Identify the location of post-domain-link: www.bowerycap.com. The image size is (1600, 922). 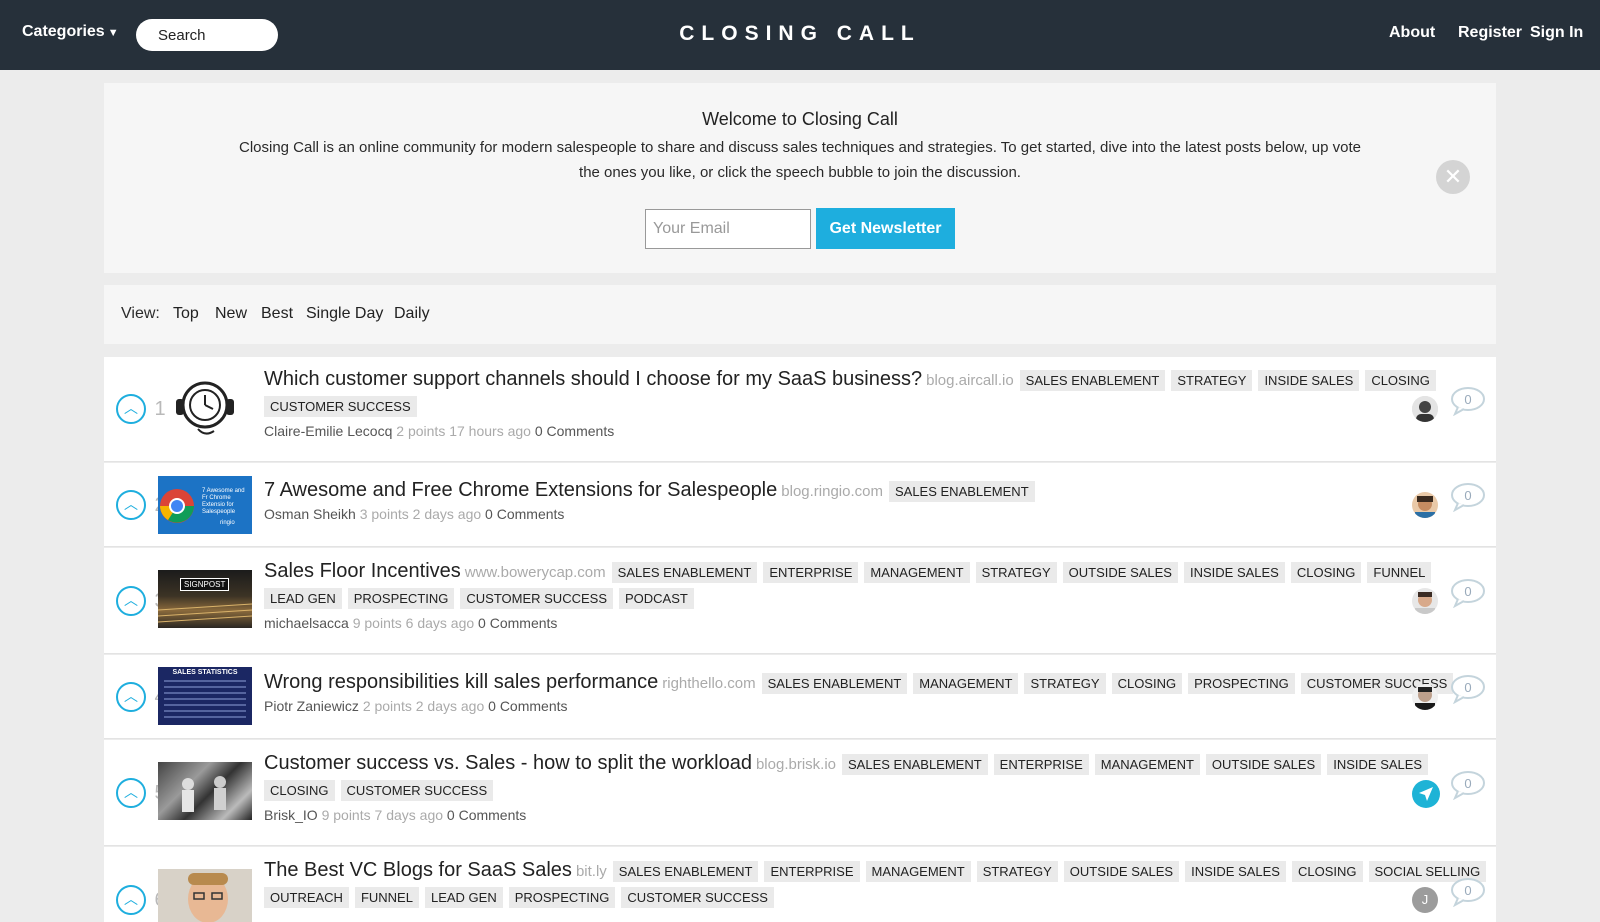
(535, 572).